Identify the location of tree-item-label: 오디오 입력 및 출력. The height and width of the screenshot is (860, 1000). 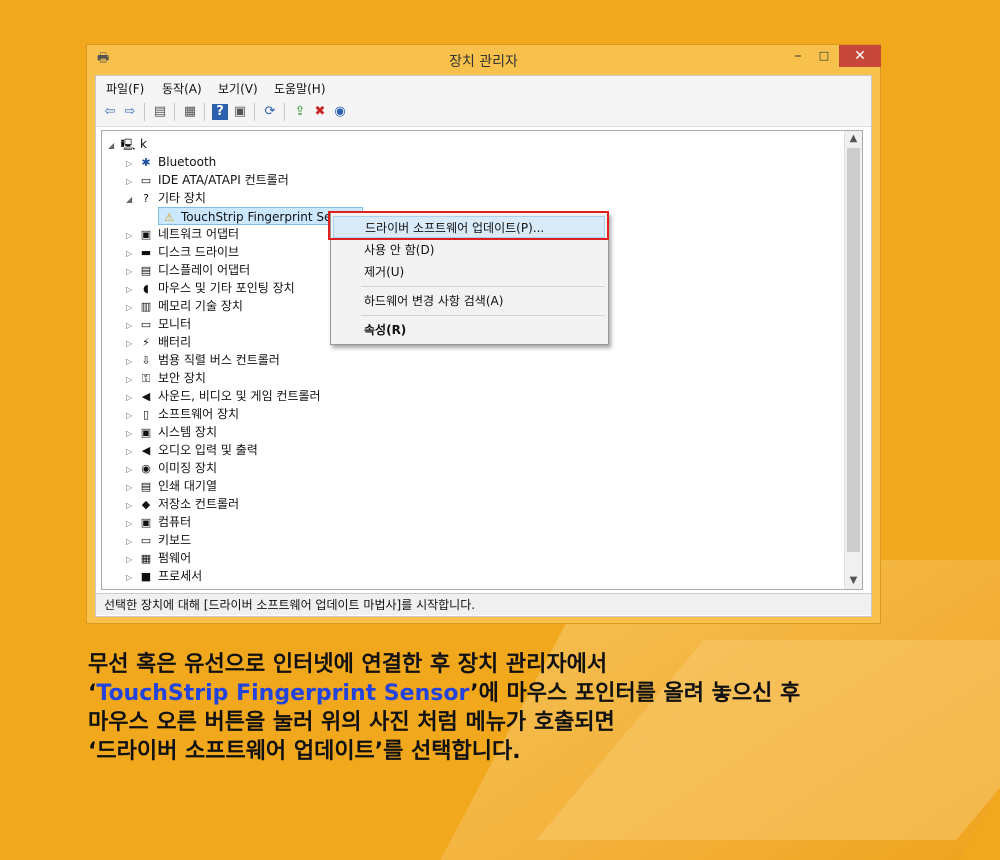
(208, 450).